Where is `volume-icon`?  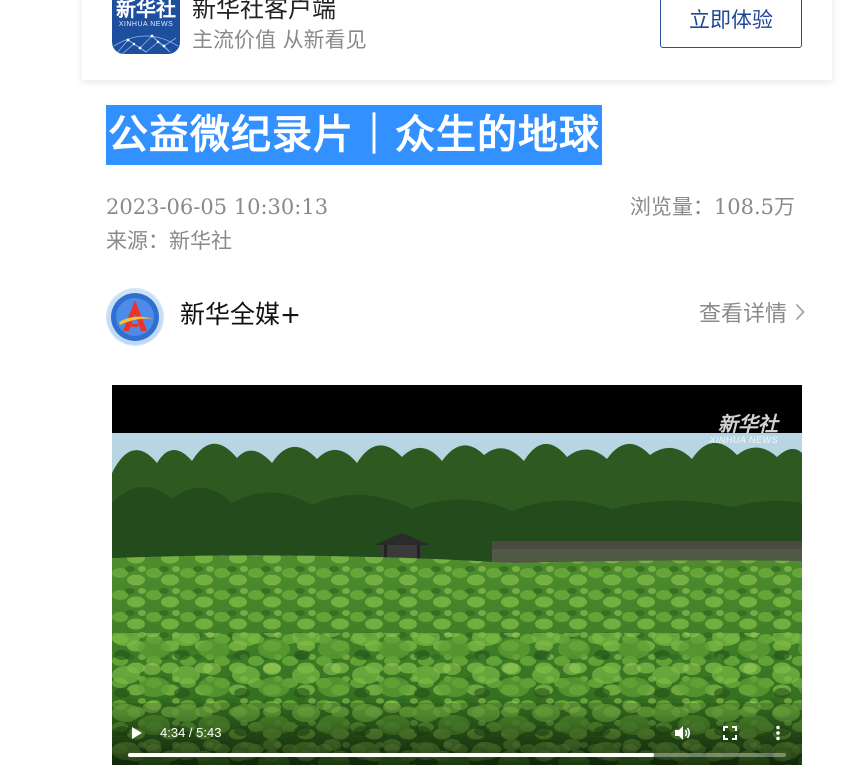 volume-icon is located at coordinates (683, 733).